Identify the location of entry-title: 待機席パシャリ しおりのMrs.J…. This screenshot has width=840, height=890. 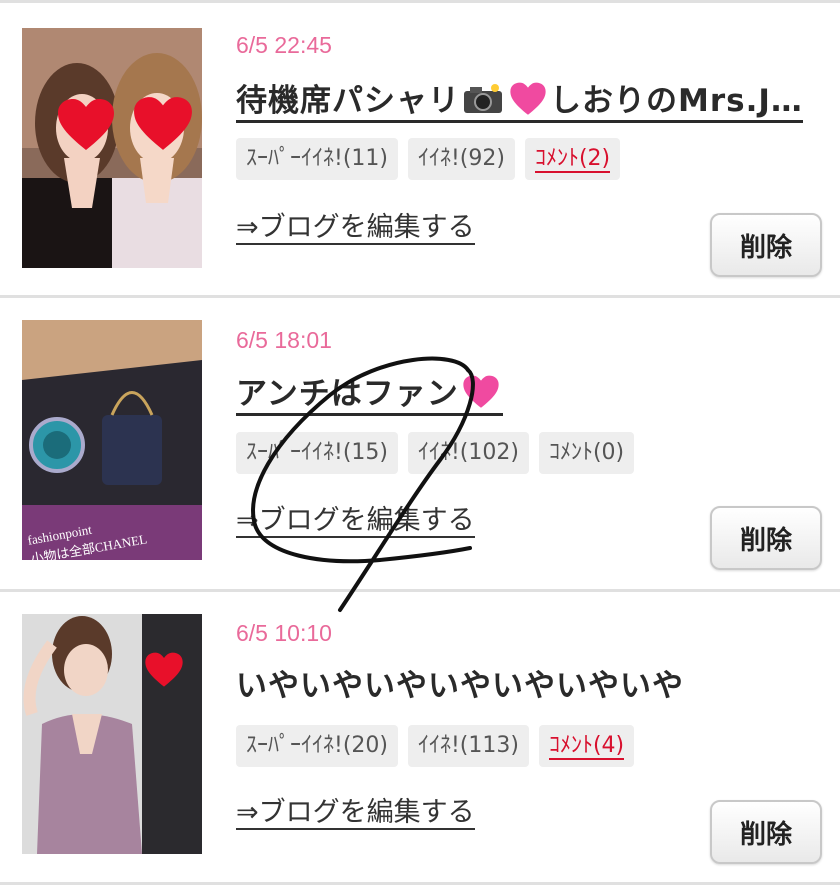
(531, 99).